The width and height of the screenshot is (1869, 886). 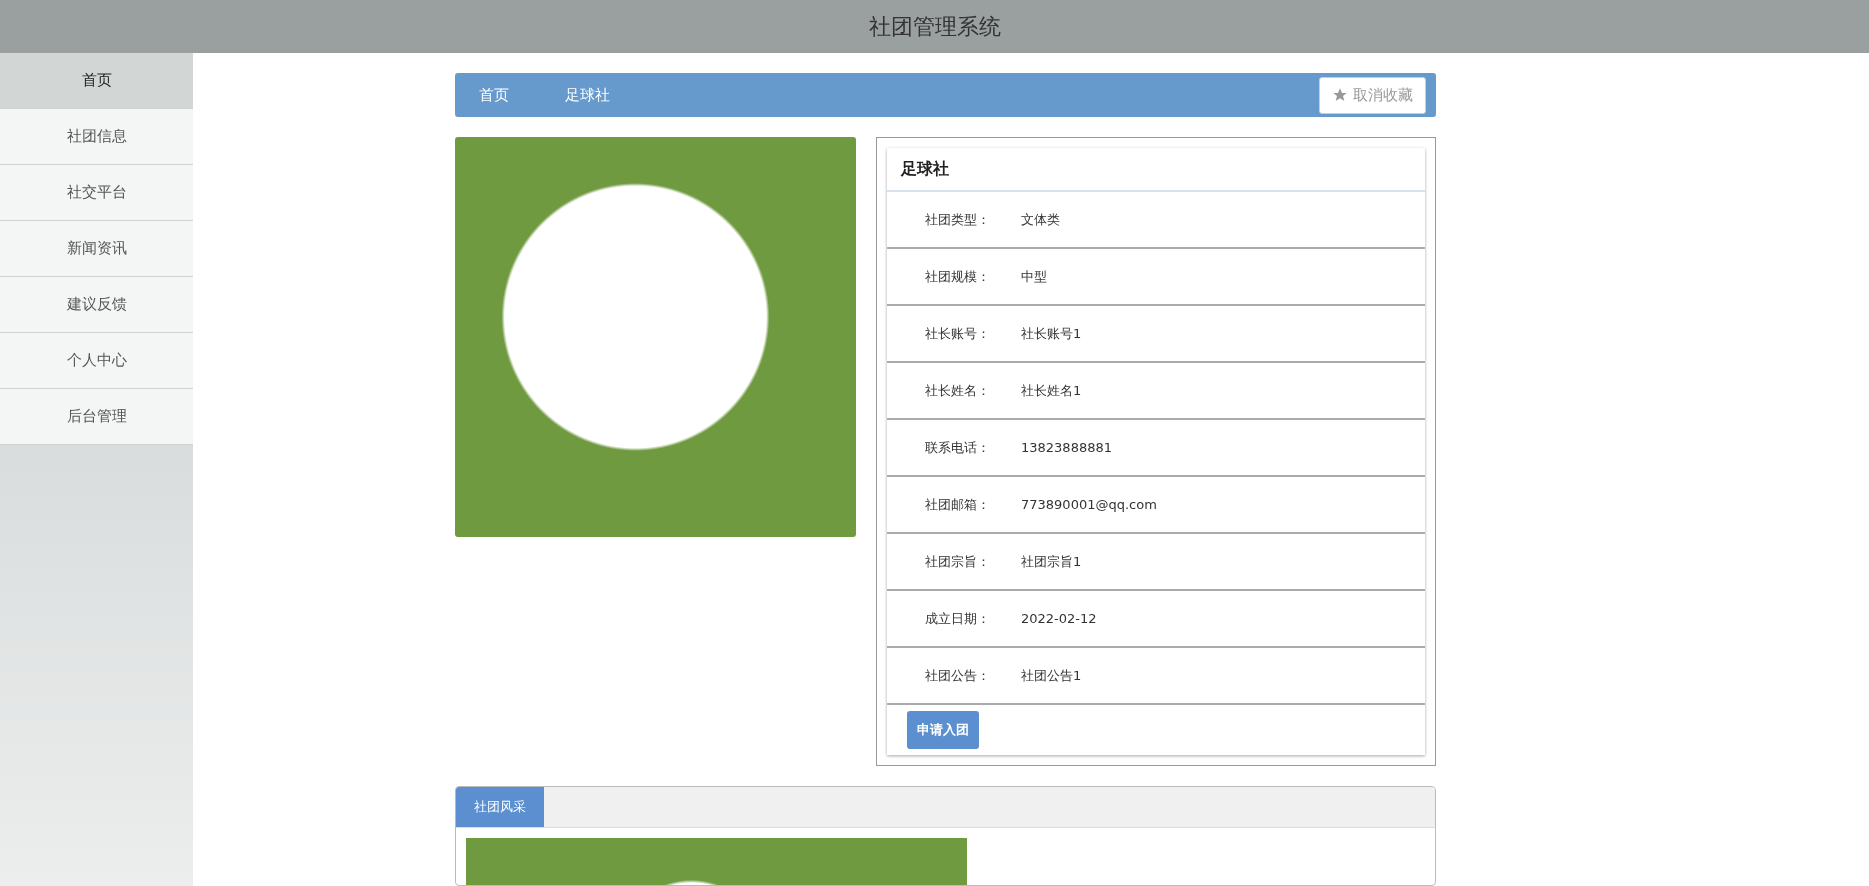 What do you see at coordinates (958, 333) in the screenshot?
I see `field-label: 社长账号：` at bounding box center [958, 333].